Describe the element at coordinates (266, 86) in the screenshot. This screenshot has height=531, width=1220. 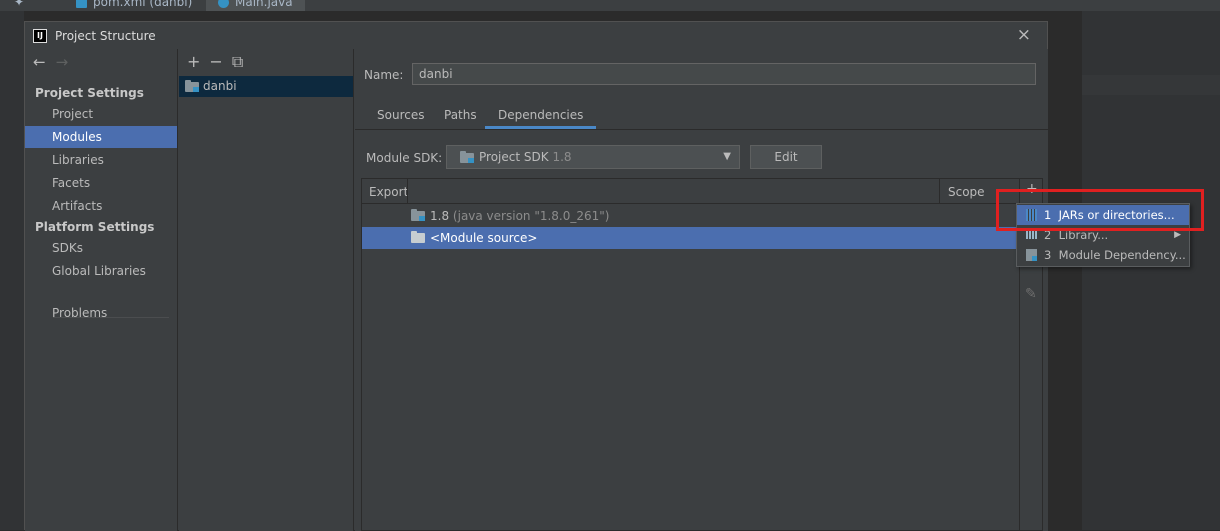
I see `module-item-danbi: danbi` at that location.